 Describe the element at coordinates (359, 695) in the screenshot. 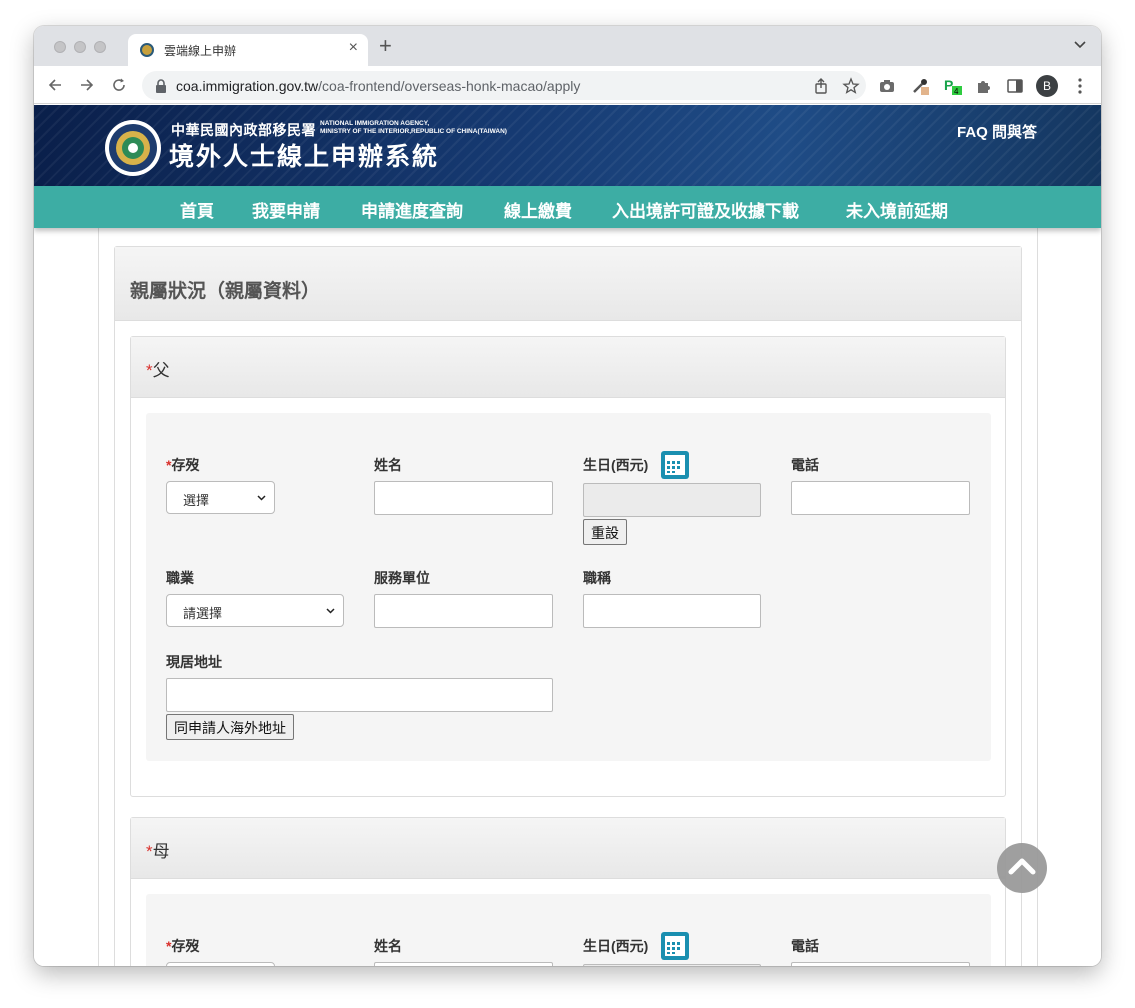

I see `father-address-input` at that location.